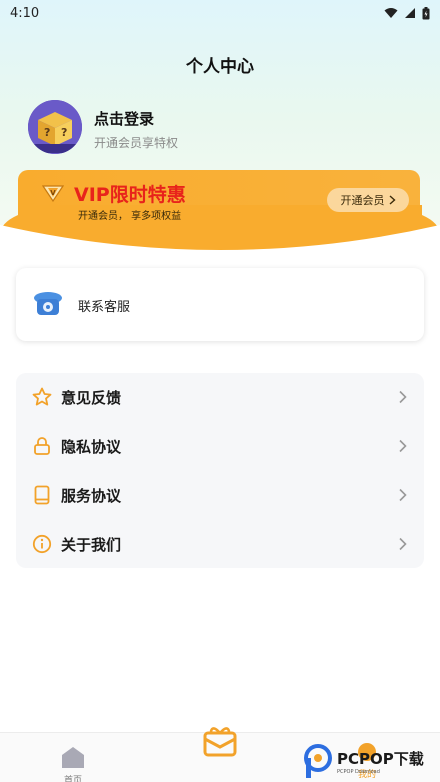  I want to click on mystery-box-icon: ? ?, so click(55, 127).